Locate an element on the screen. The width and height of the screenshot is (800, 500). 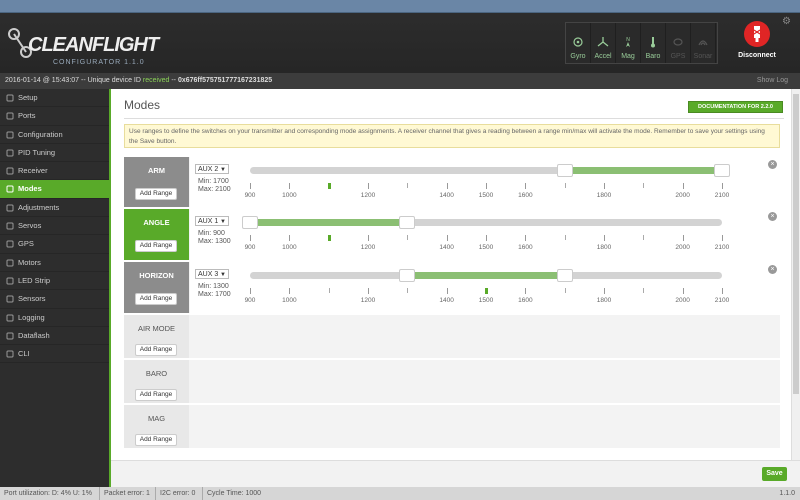
mode-name-cell: HORIZON Add Range is located at coordinates (156, 287).